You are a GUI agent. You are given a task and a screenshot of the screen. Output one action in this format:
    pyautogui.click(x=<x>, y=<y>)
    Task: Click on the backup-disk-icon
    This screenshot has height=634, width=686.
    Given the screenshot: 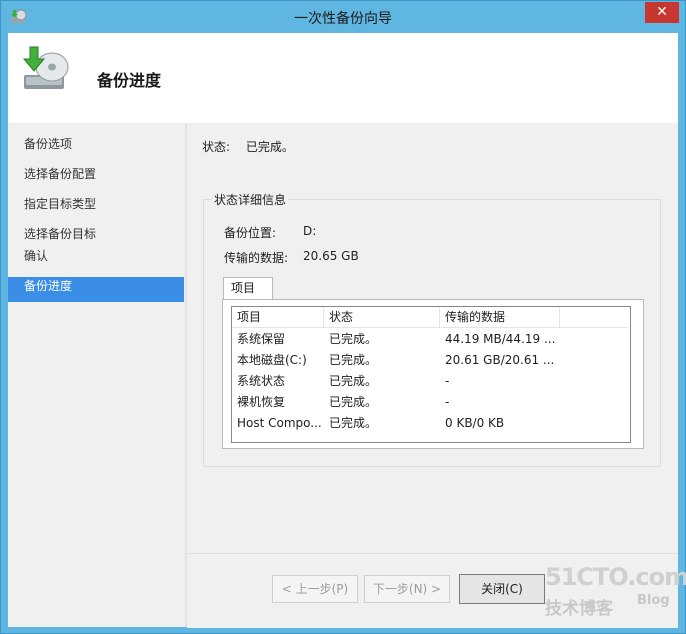 What is the action you would take?
    pyautogui.click(x=46, y=70)
    